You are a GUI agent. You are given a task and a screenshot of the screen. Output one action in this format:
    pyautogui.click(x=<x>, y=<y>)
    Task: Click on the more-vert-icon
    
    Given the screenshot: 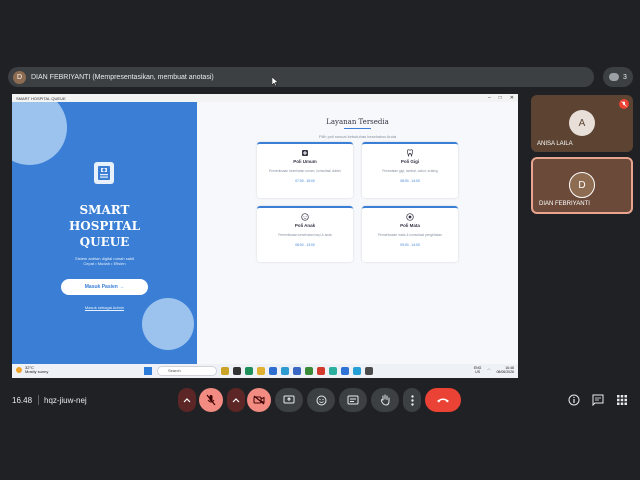 What is the action you would take?
    pyautogui.click(x=412, y=400)
    